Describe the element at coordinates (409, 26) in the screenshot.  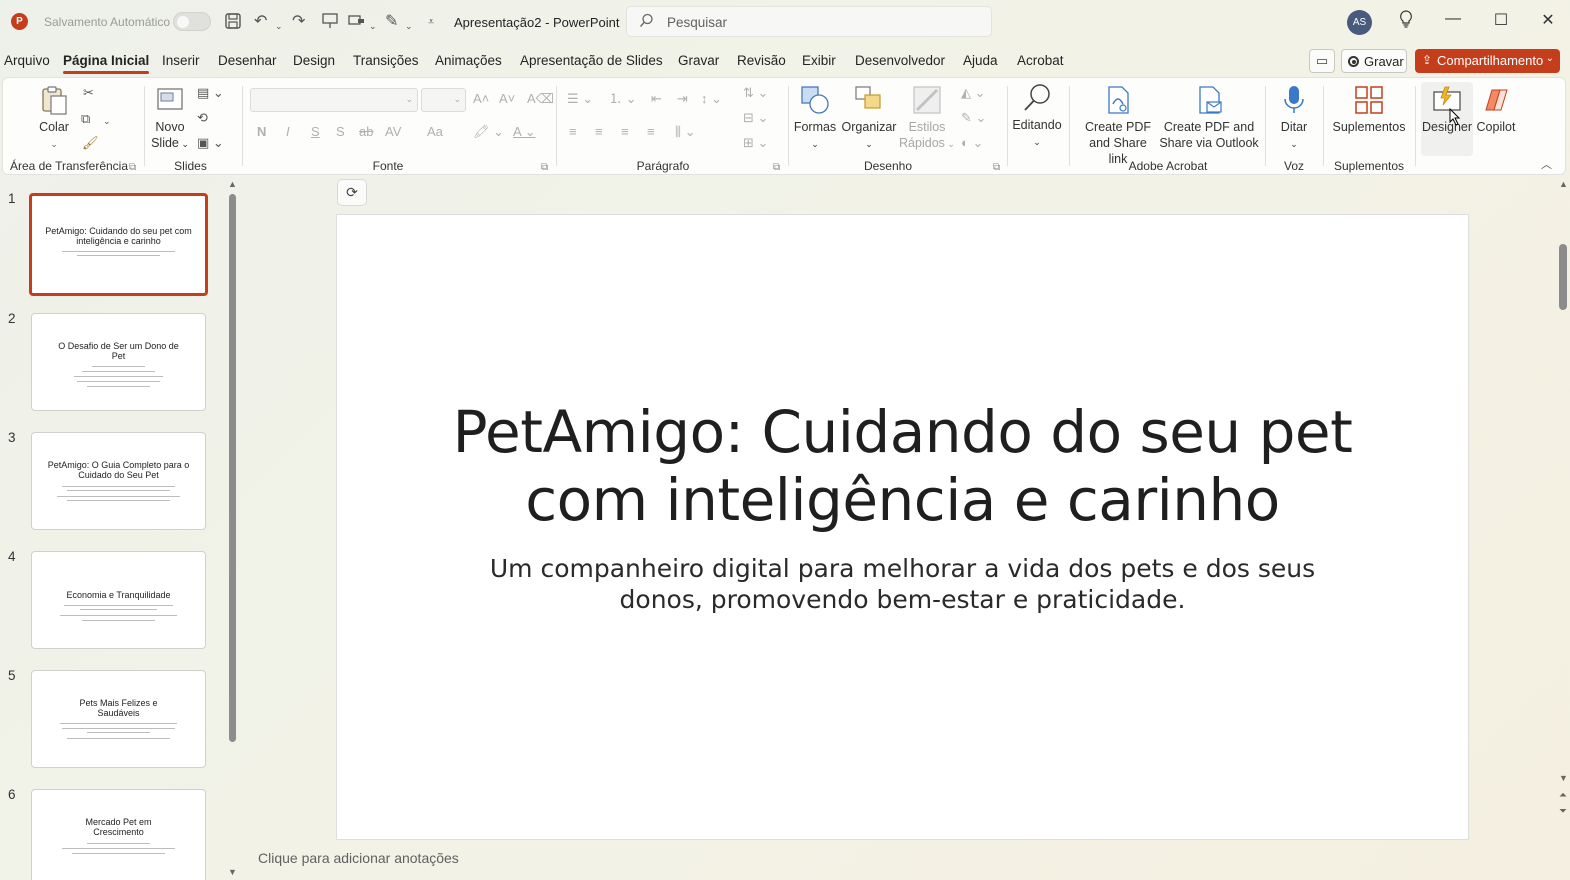
I see `pen-dropdown-icon: ⌄` at that location.